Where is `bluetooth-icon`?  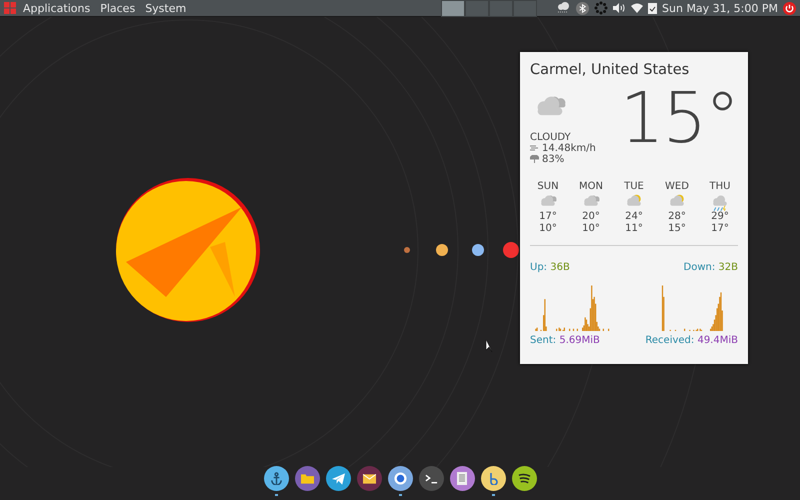 bluetooth-icon is located at coordinates (583, 8).